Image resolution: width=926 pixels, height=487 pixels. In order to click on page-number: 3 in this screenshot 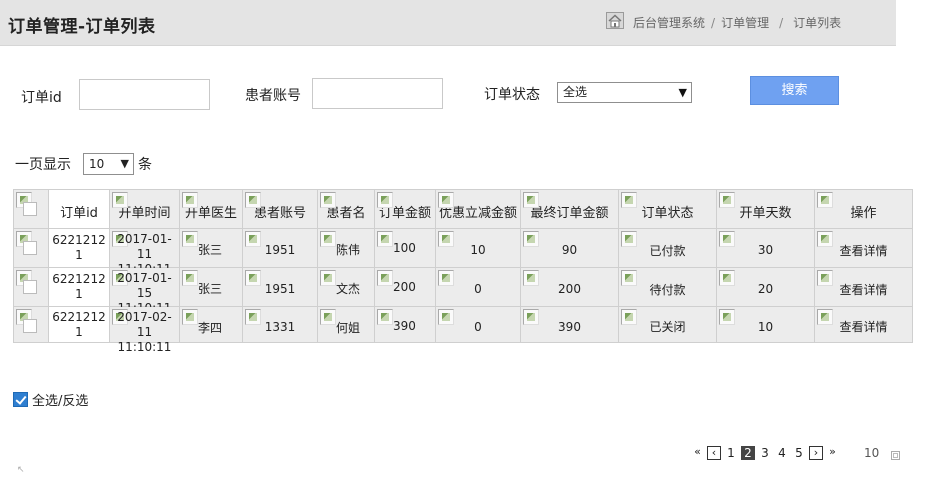, I will do `click(765, 453)`.